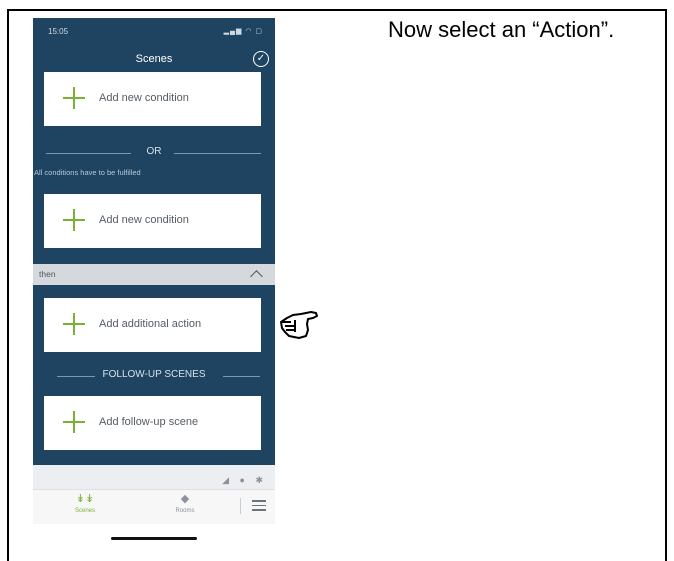 Image resolution: width=674 pixels, height=561 pixels. What do you see at coordinates (87, 172) in the screenshot?
I see `conditions-note: All conditions have to be fulfilled` at bounding box center [87, 172].